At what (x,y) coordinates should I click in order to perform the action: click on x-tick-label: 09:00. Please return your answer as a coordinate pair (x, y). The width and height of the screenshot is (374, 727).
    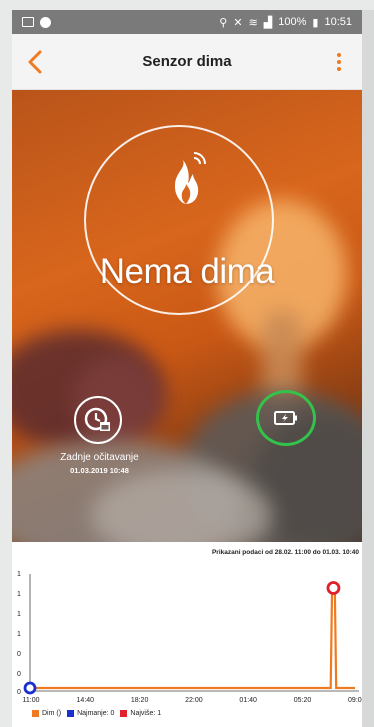
    Looking at the image, I should click on (355, 700).